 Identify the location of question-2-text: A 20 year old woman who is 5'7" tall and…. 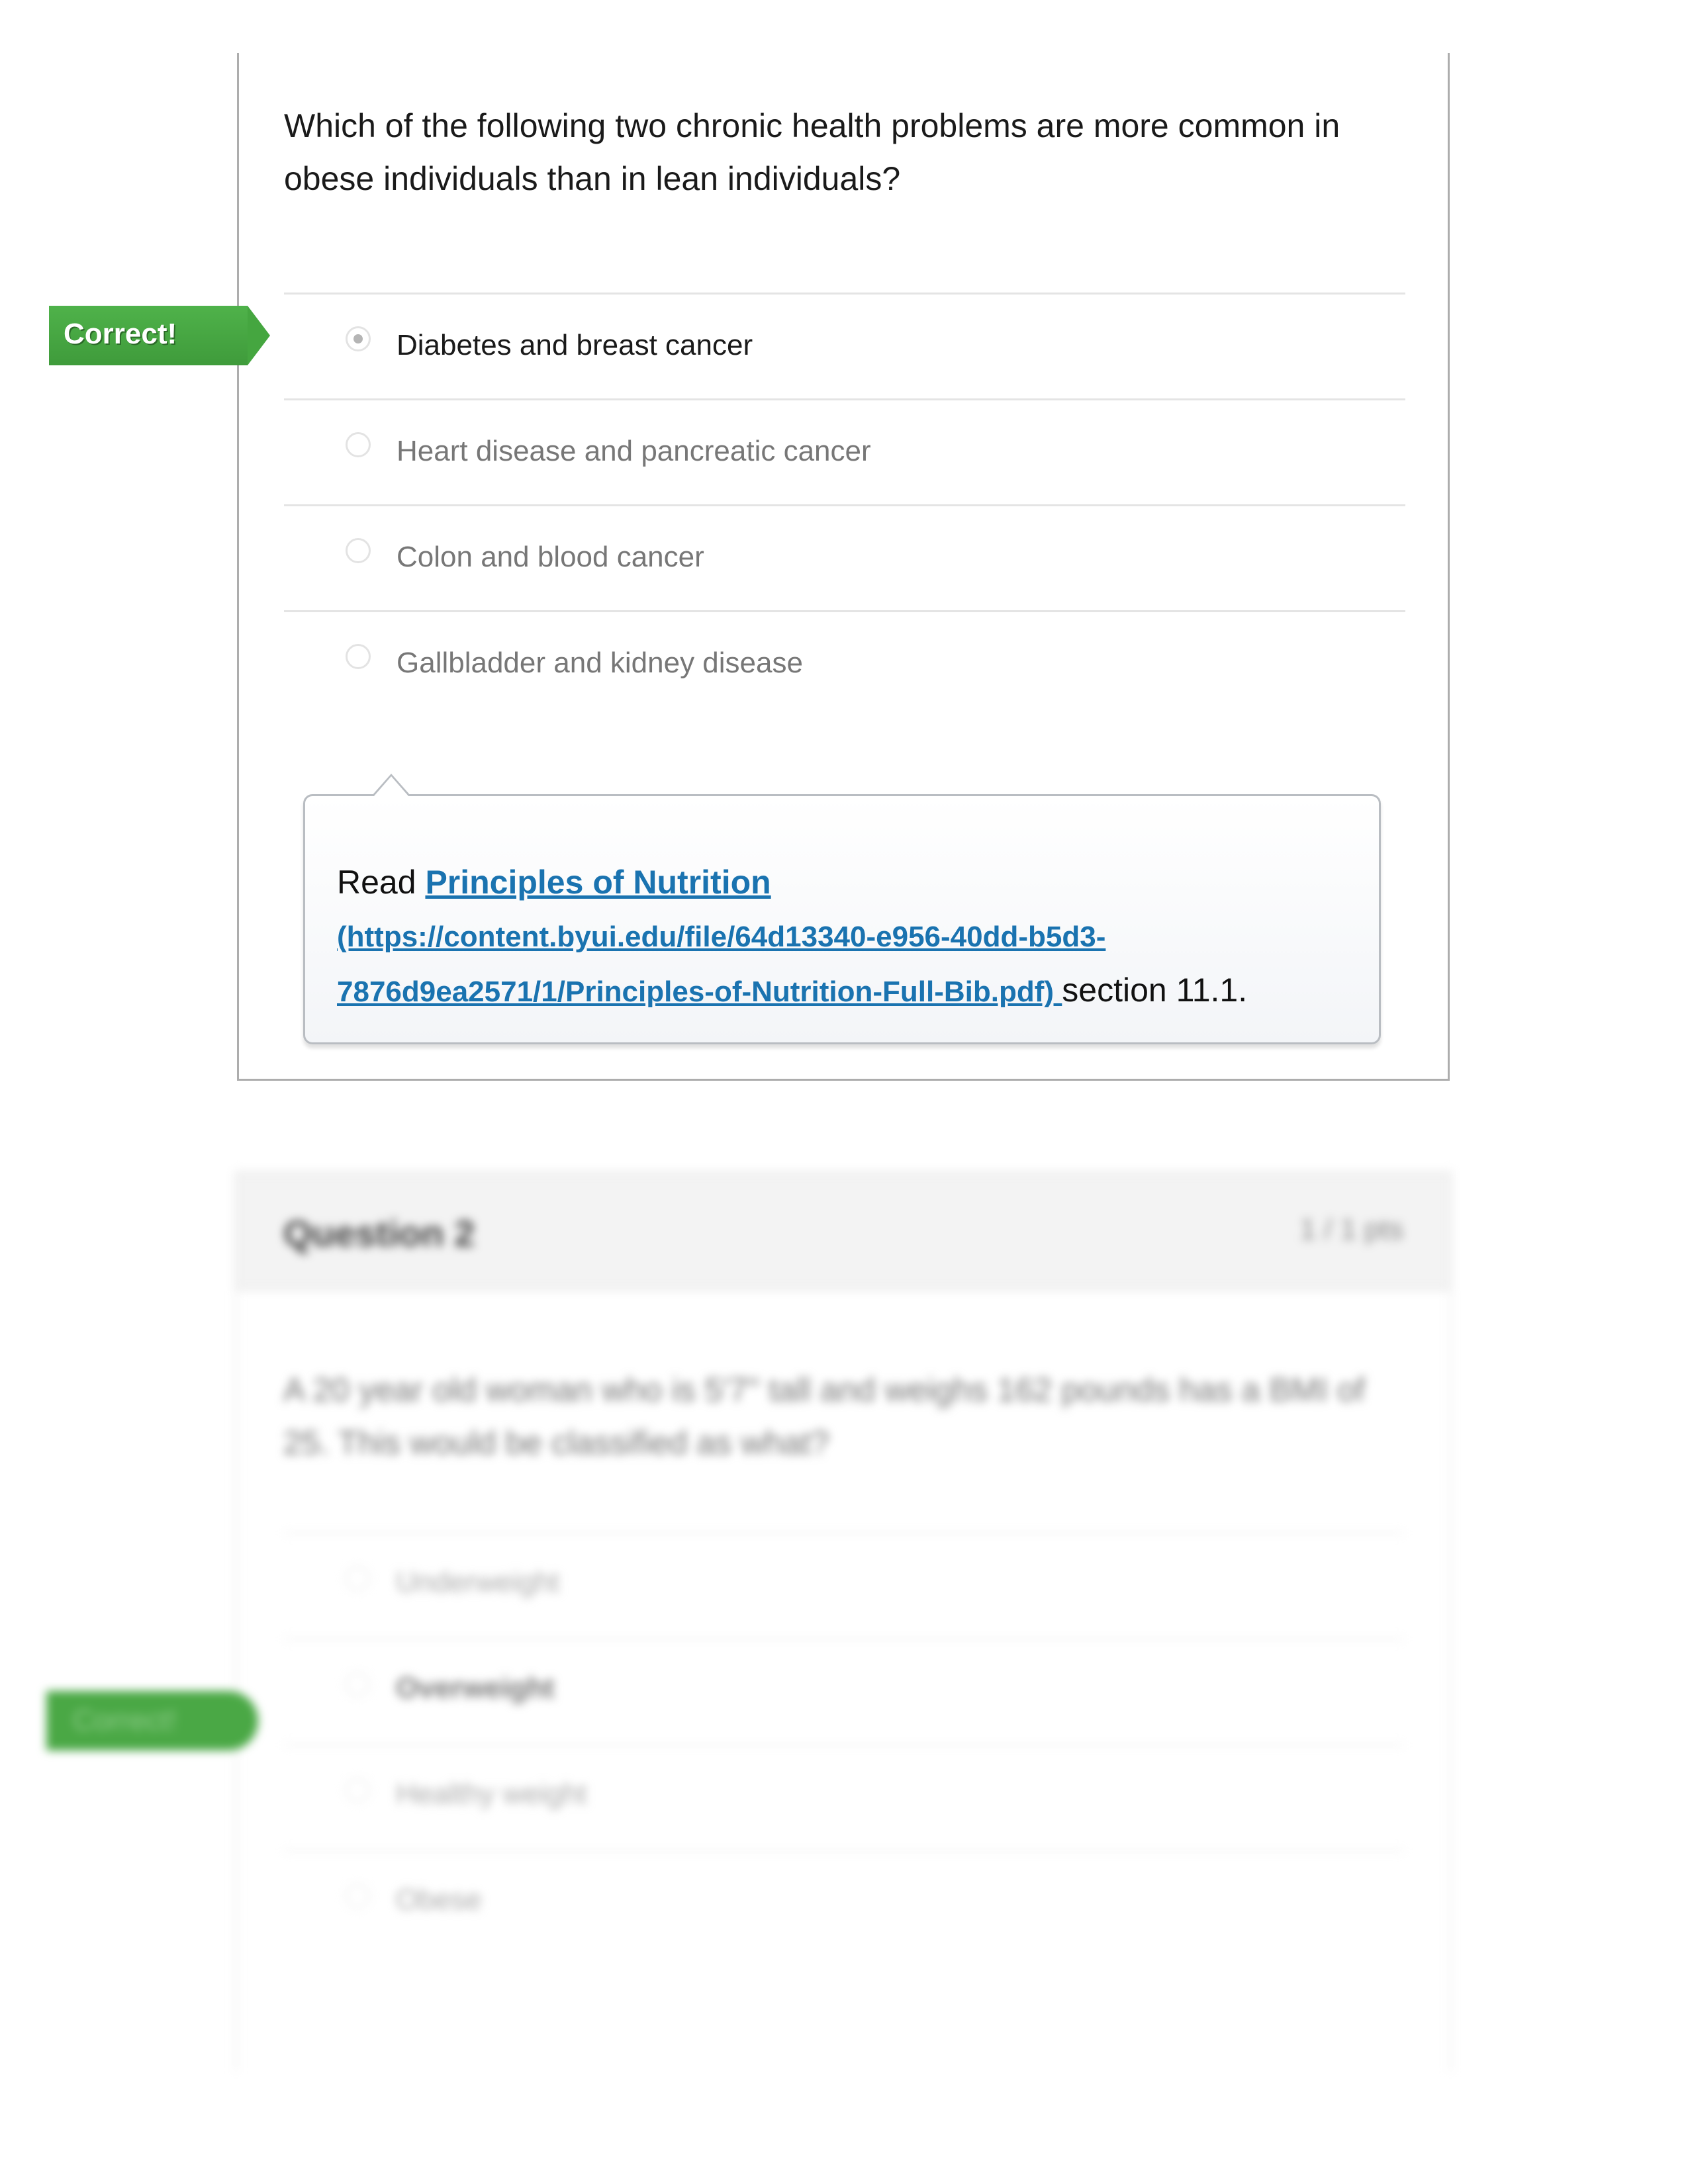
(824, 1416).